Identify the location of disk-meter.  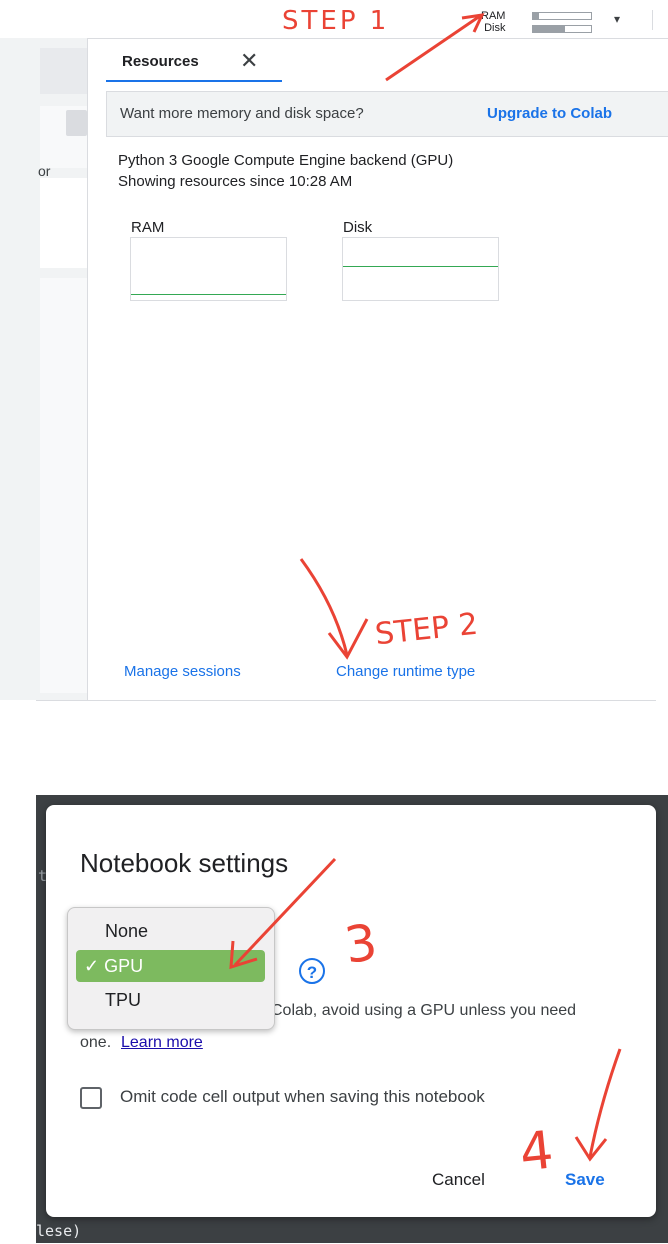
(562, 29).